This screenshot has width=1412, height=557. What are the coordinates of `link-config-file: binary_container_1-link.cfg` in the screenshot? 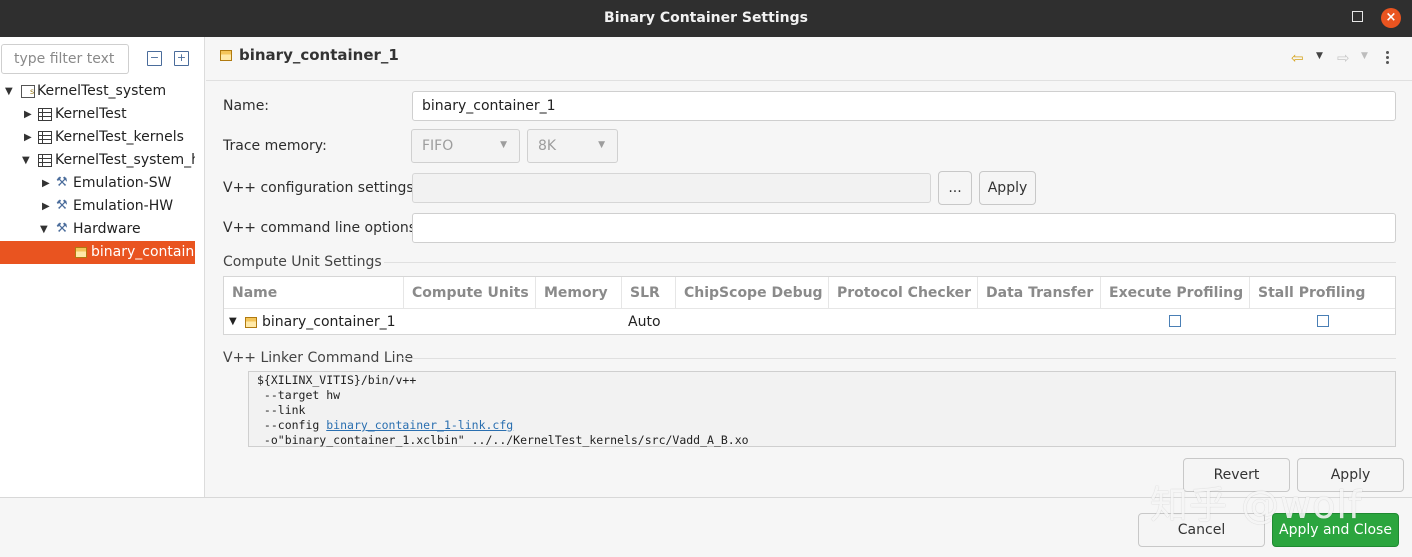 It's located at (419, 425).